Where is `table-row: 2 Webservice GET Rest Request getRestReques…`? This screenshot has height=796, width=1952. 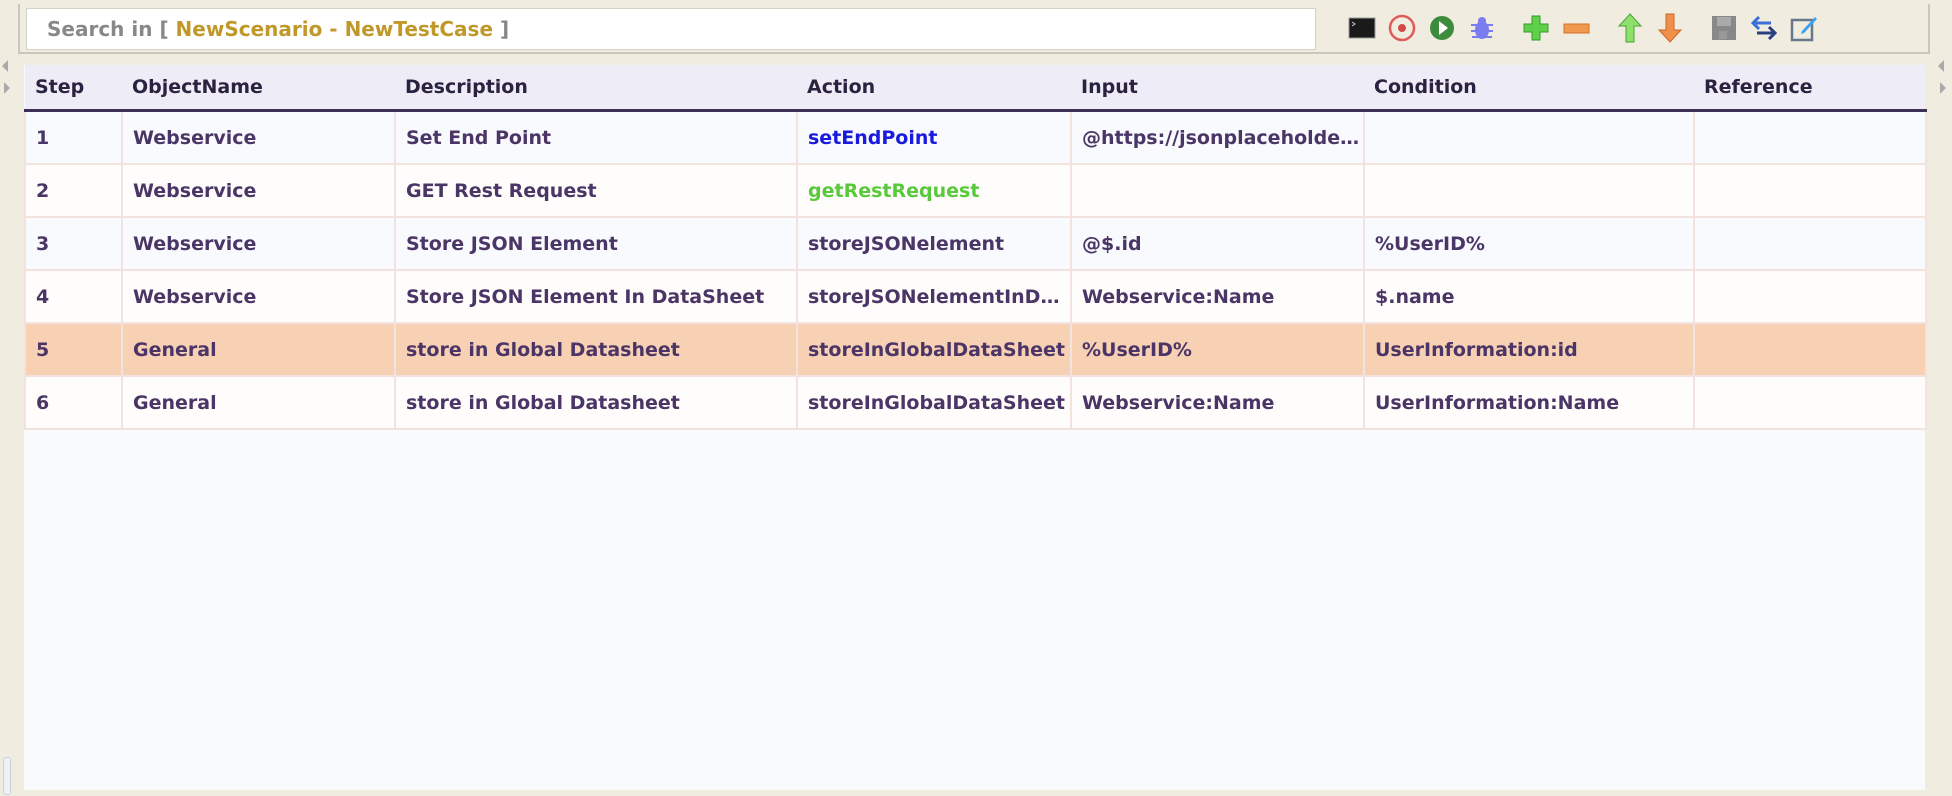 table-row: 2 Webservice GET Rest Request getRestReques… is located at coordinates (975, 190).